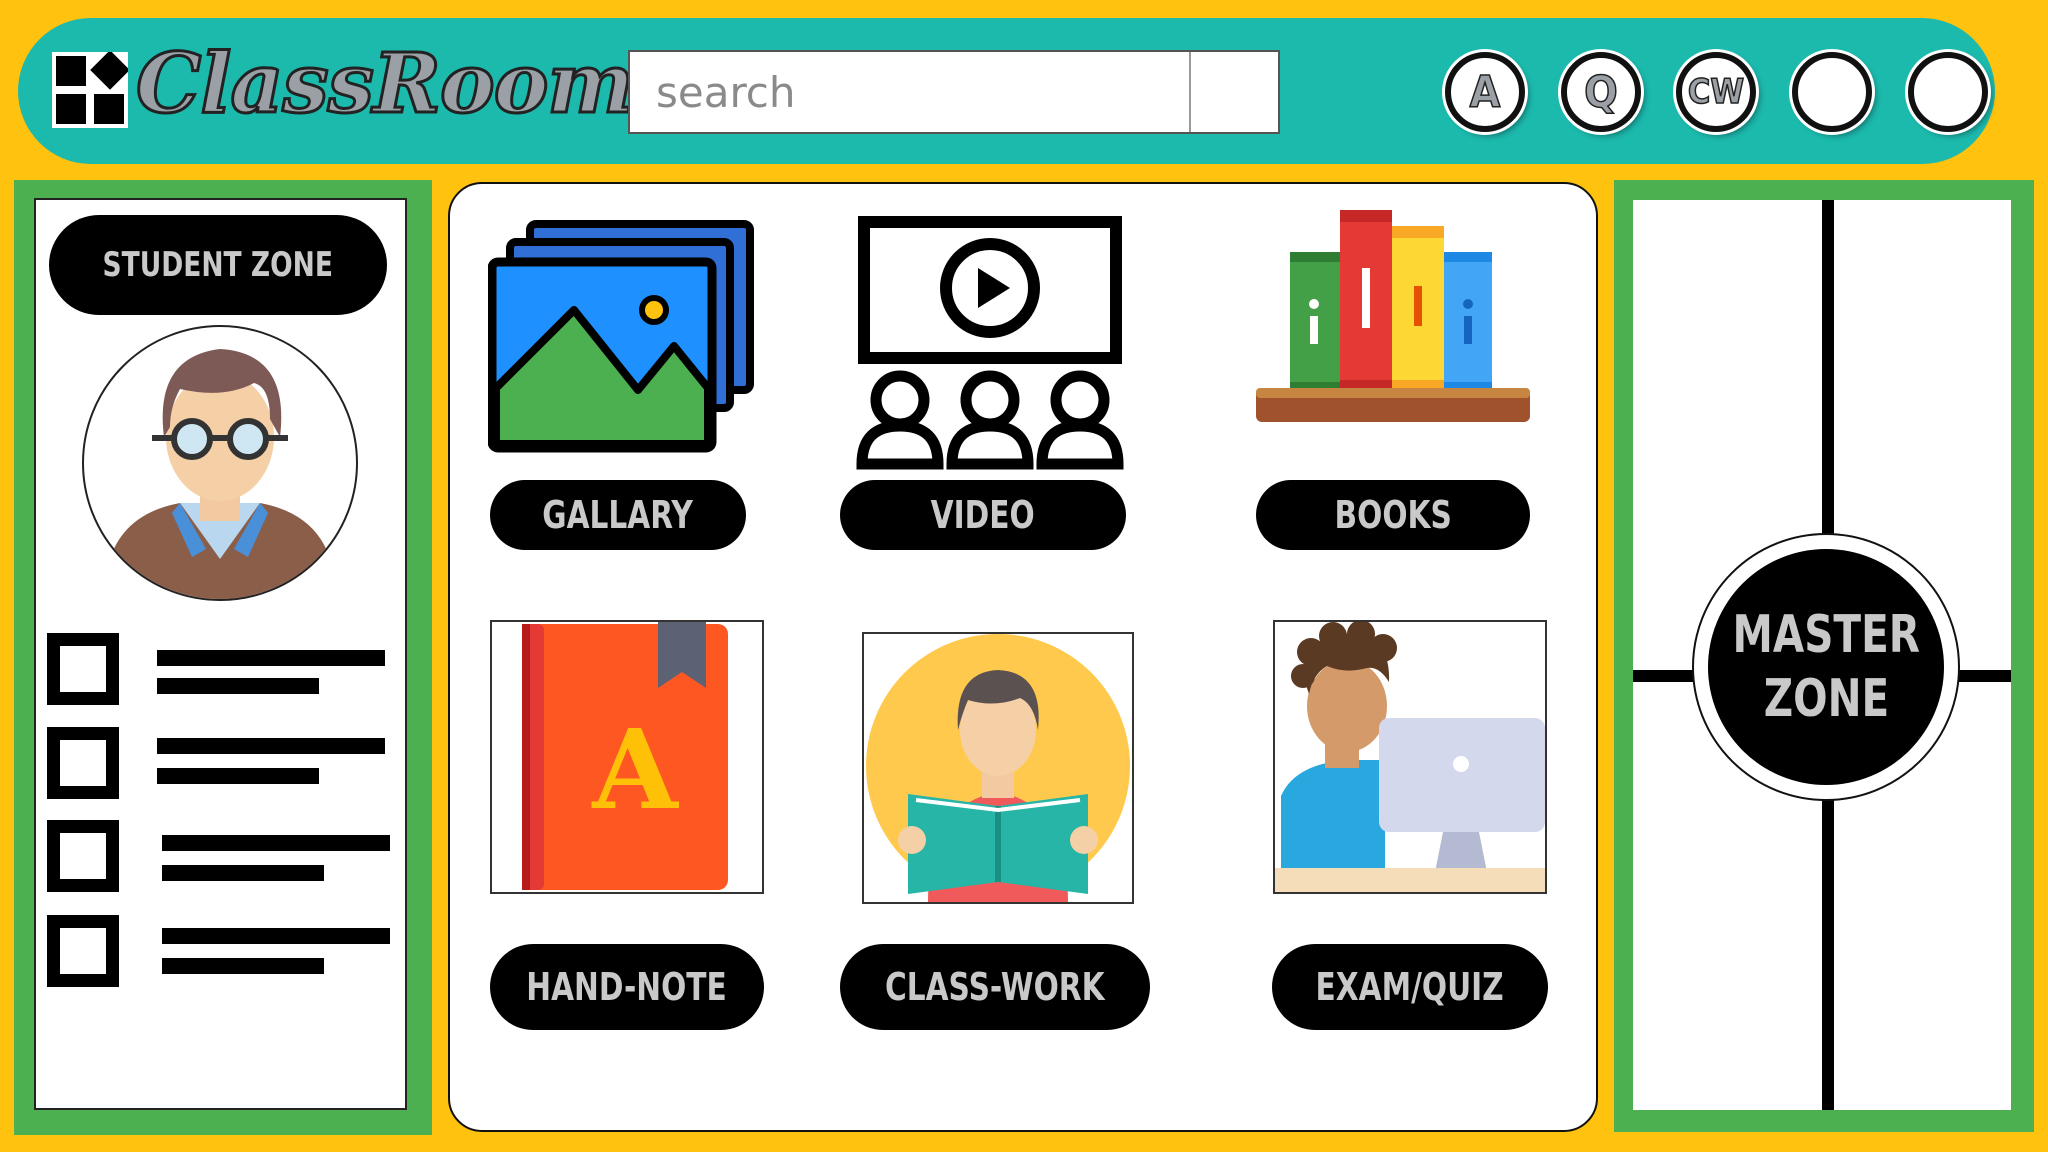 The height and width of the screenshot is (1152, 2048). What do you see at coordinates (910, 92) in the screenshot?
I see `search-input` at bounding box center [910, 92].